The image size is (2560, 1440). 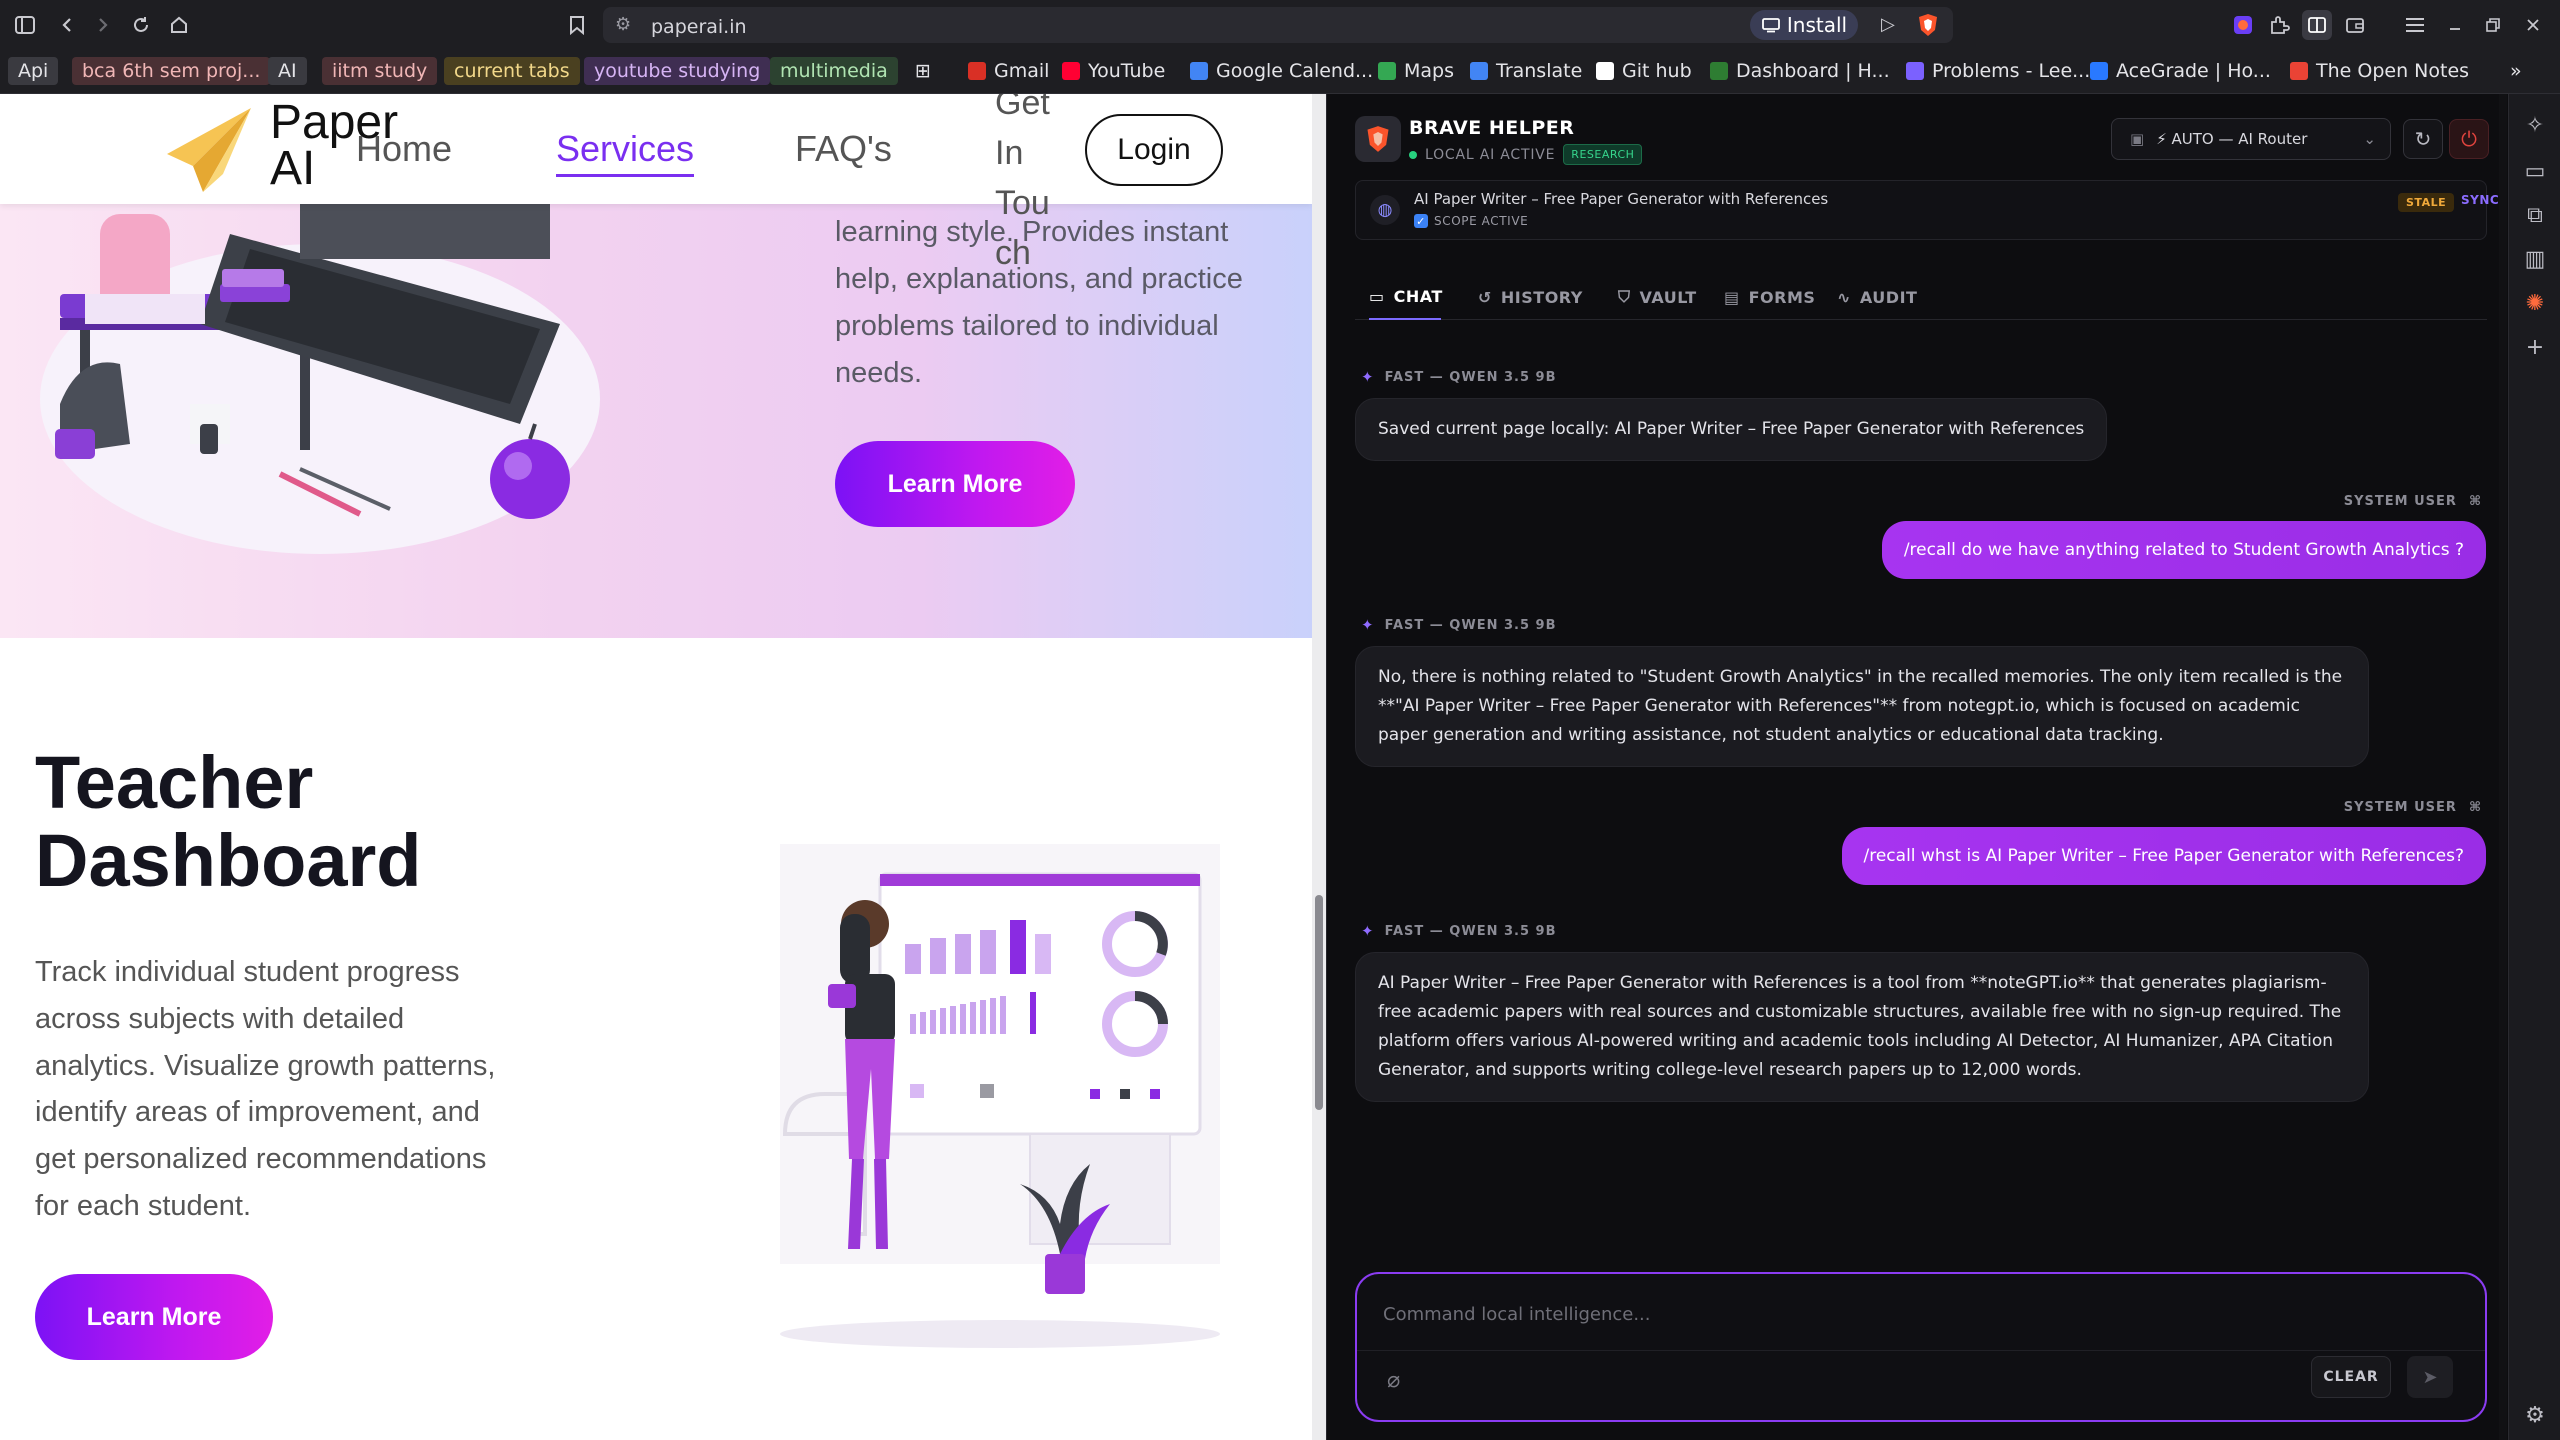 What do you see at coordinates (2535, 303) in the screenshot?
I see `brave-helper-rail-icon: ✺` at bounding box center [2535, 303].